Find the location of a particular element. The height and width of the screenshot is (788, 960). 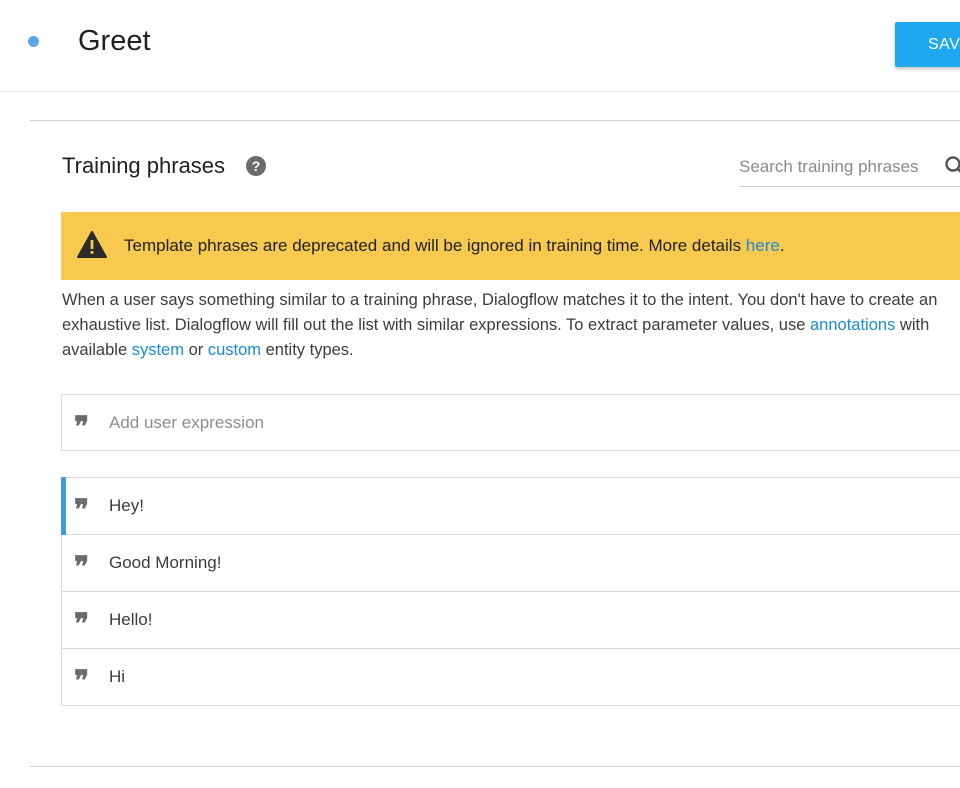

description-text: entity types. is located at coordinates (307, 350).